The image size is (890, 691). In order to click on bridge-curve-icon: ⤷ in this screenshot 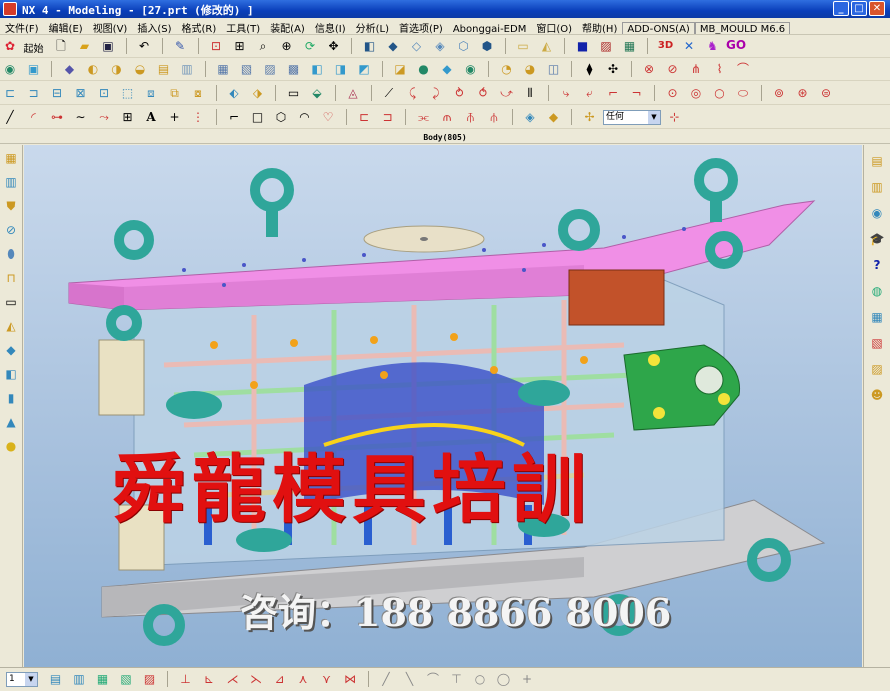, I will do `click(566, 93)`.